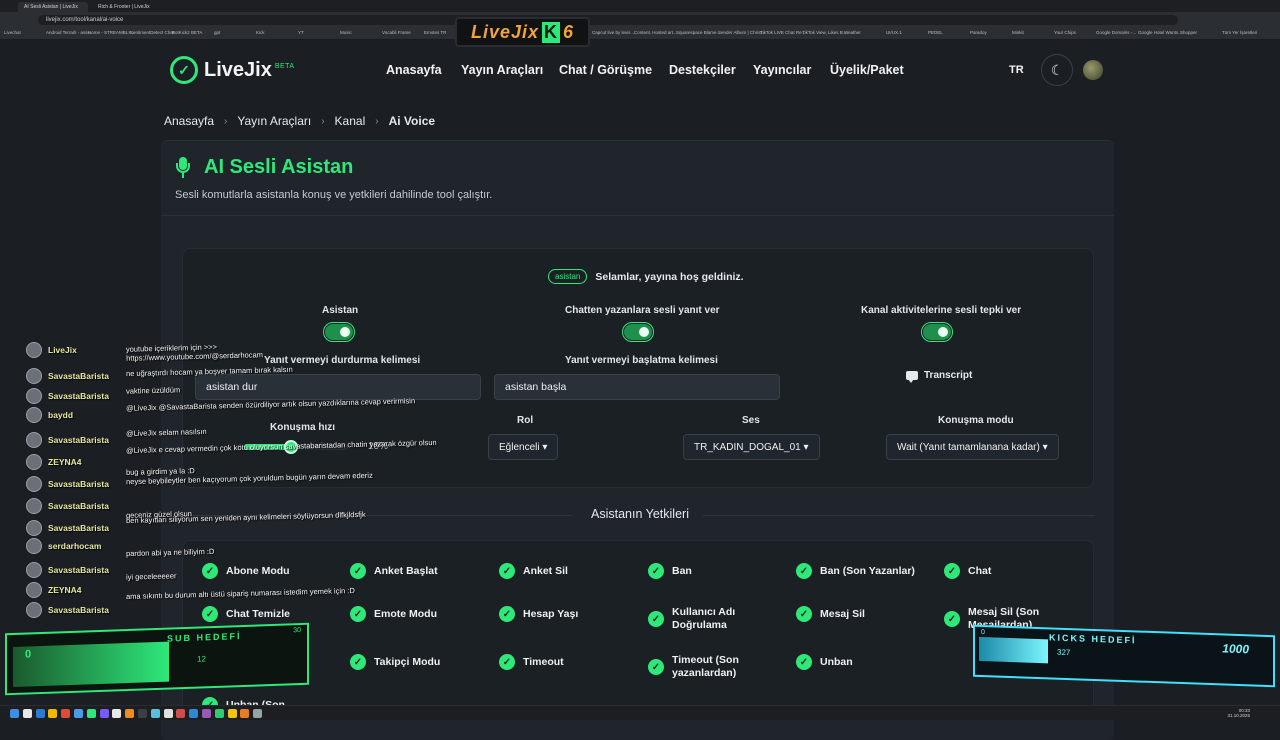  What do you see at coordinates (1018, 32) in the screenshot?
I see `bookmark-item: Minkit` at bounding box center [1018, 32].